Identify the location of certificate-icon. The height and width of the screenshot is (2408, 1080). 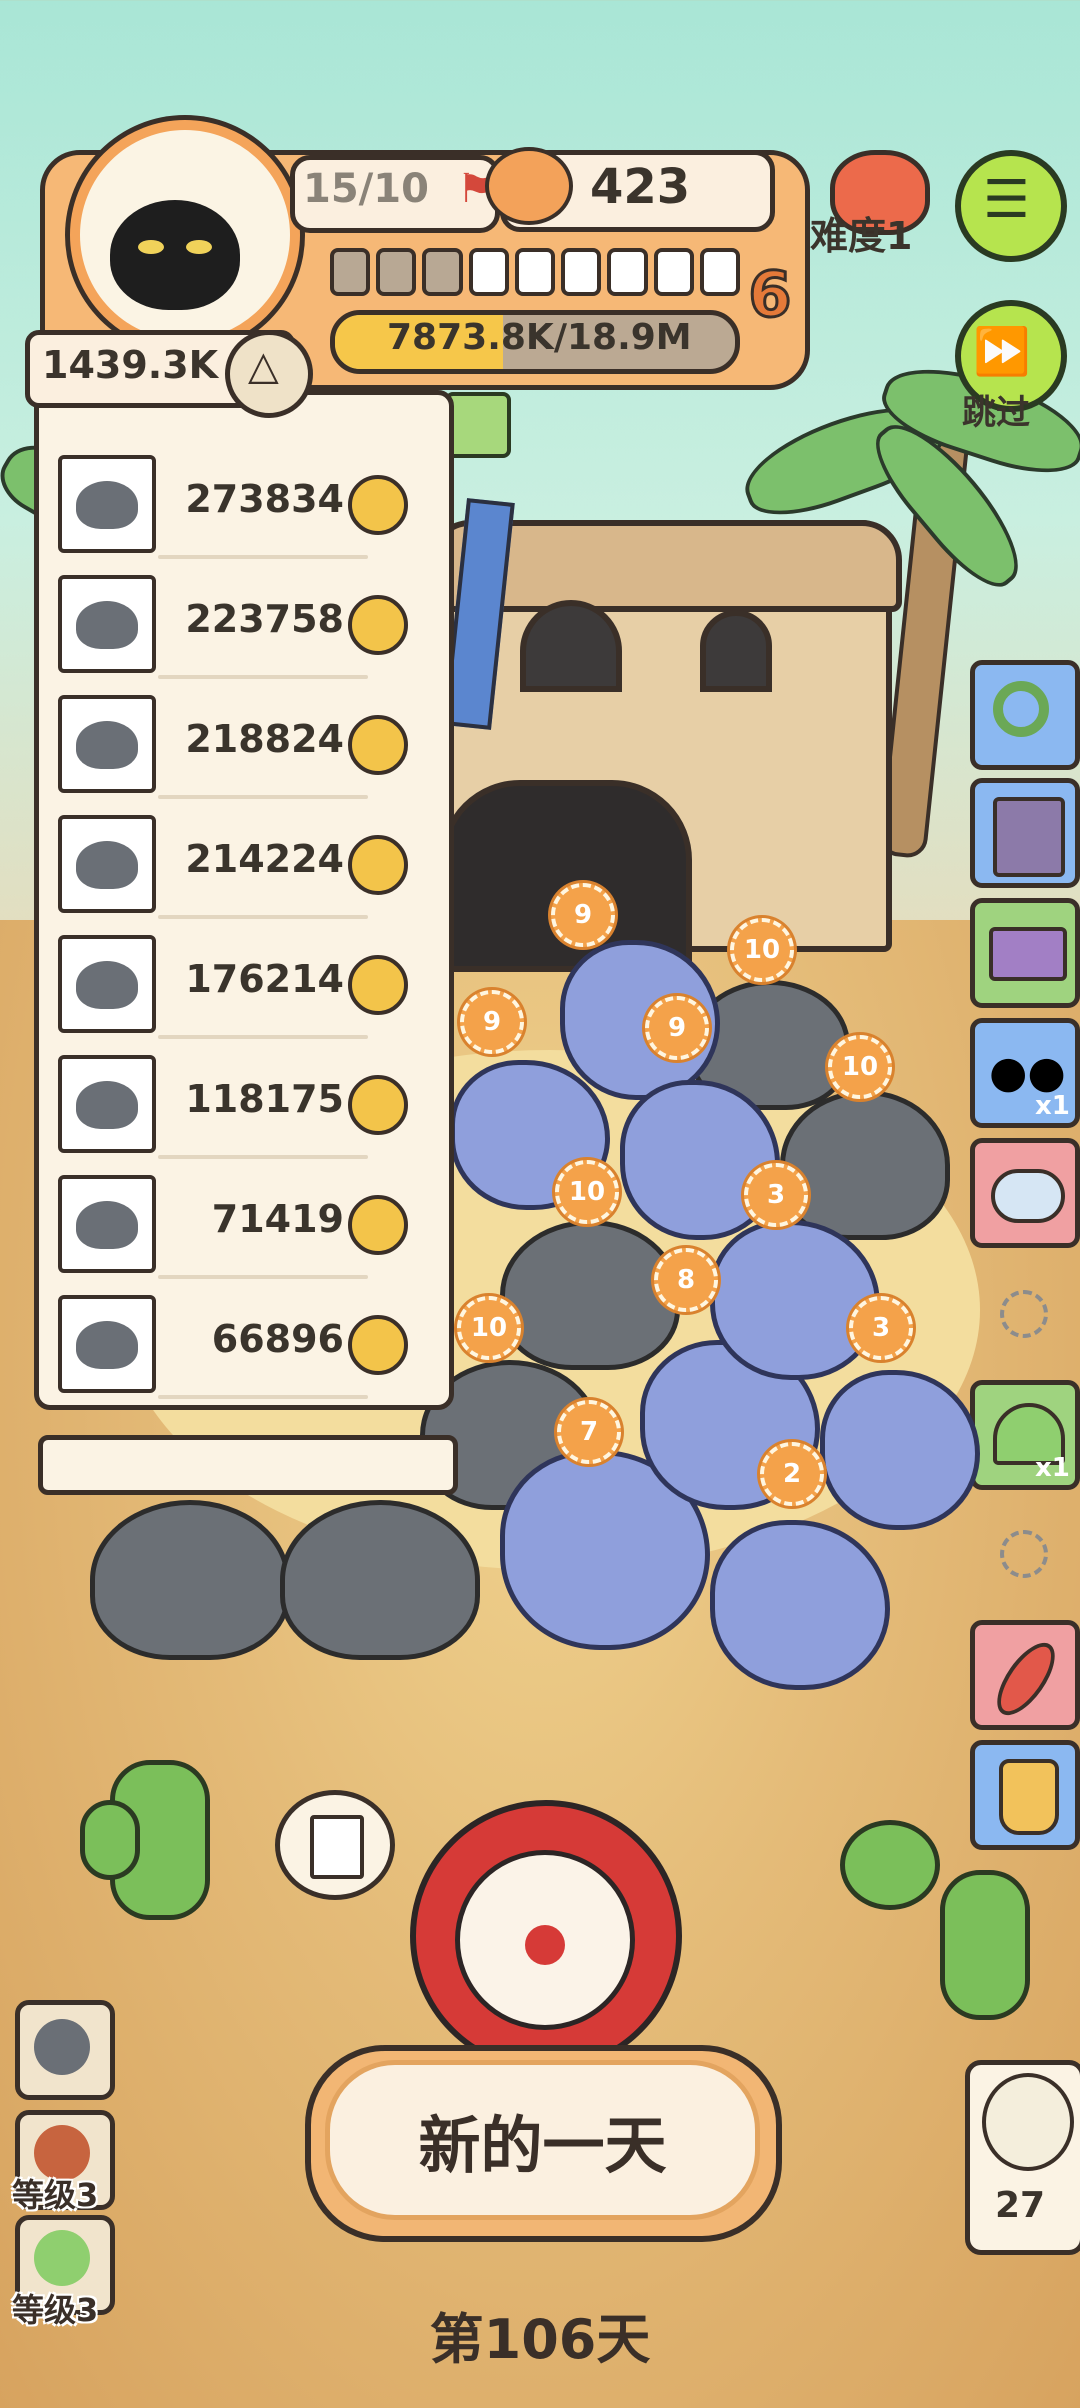
(337, 1847).